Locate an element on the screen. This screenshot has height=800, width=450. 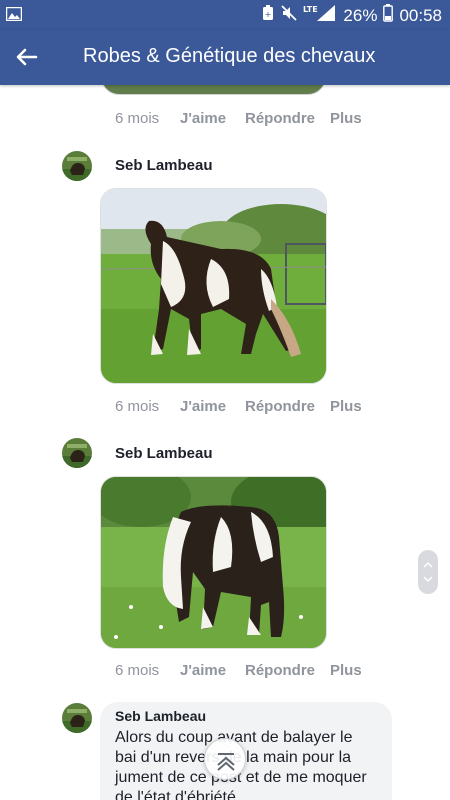
scroll-arrows-icon is located at coordinates (428, 572).